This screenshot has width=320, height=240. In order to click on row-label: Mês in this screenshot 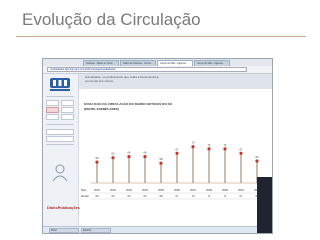, I will do `click(84, 190)`.